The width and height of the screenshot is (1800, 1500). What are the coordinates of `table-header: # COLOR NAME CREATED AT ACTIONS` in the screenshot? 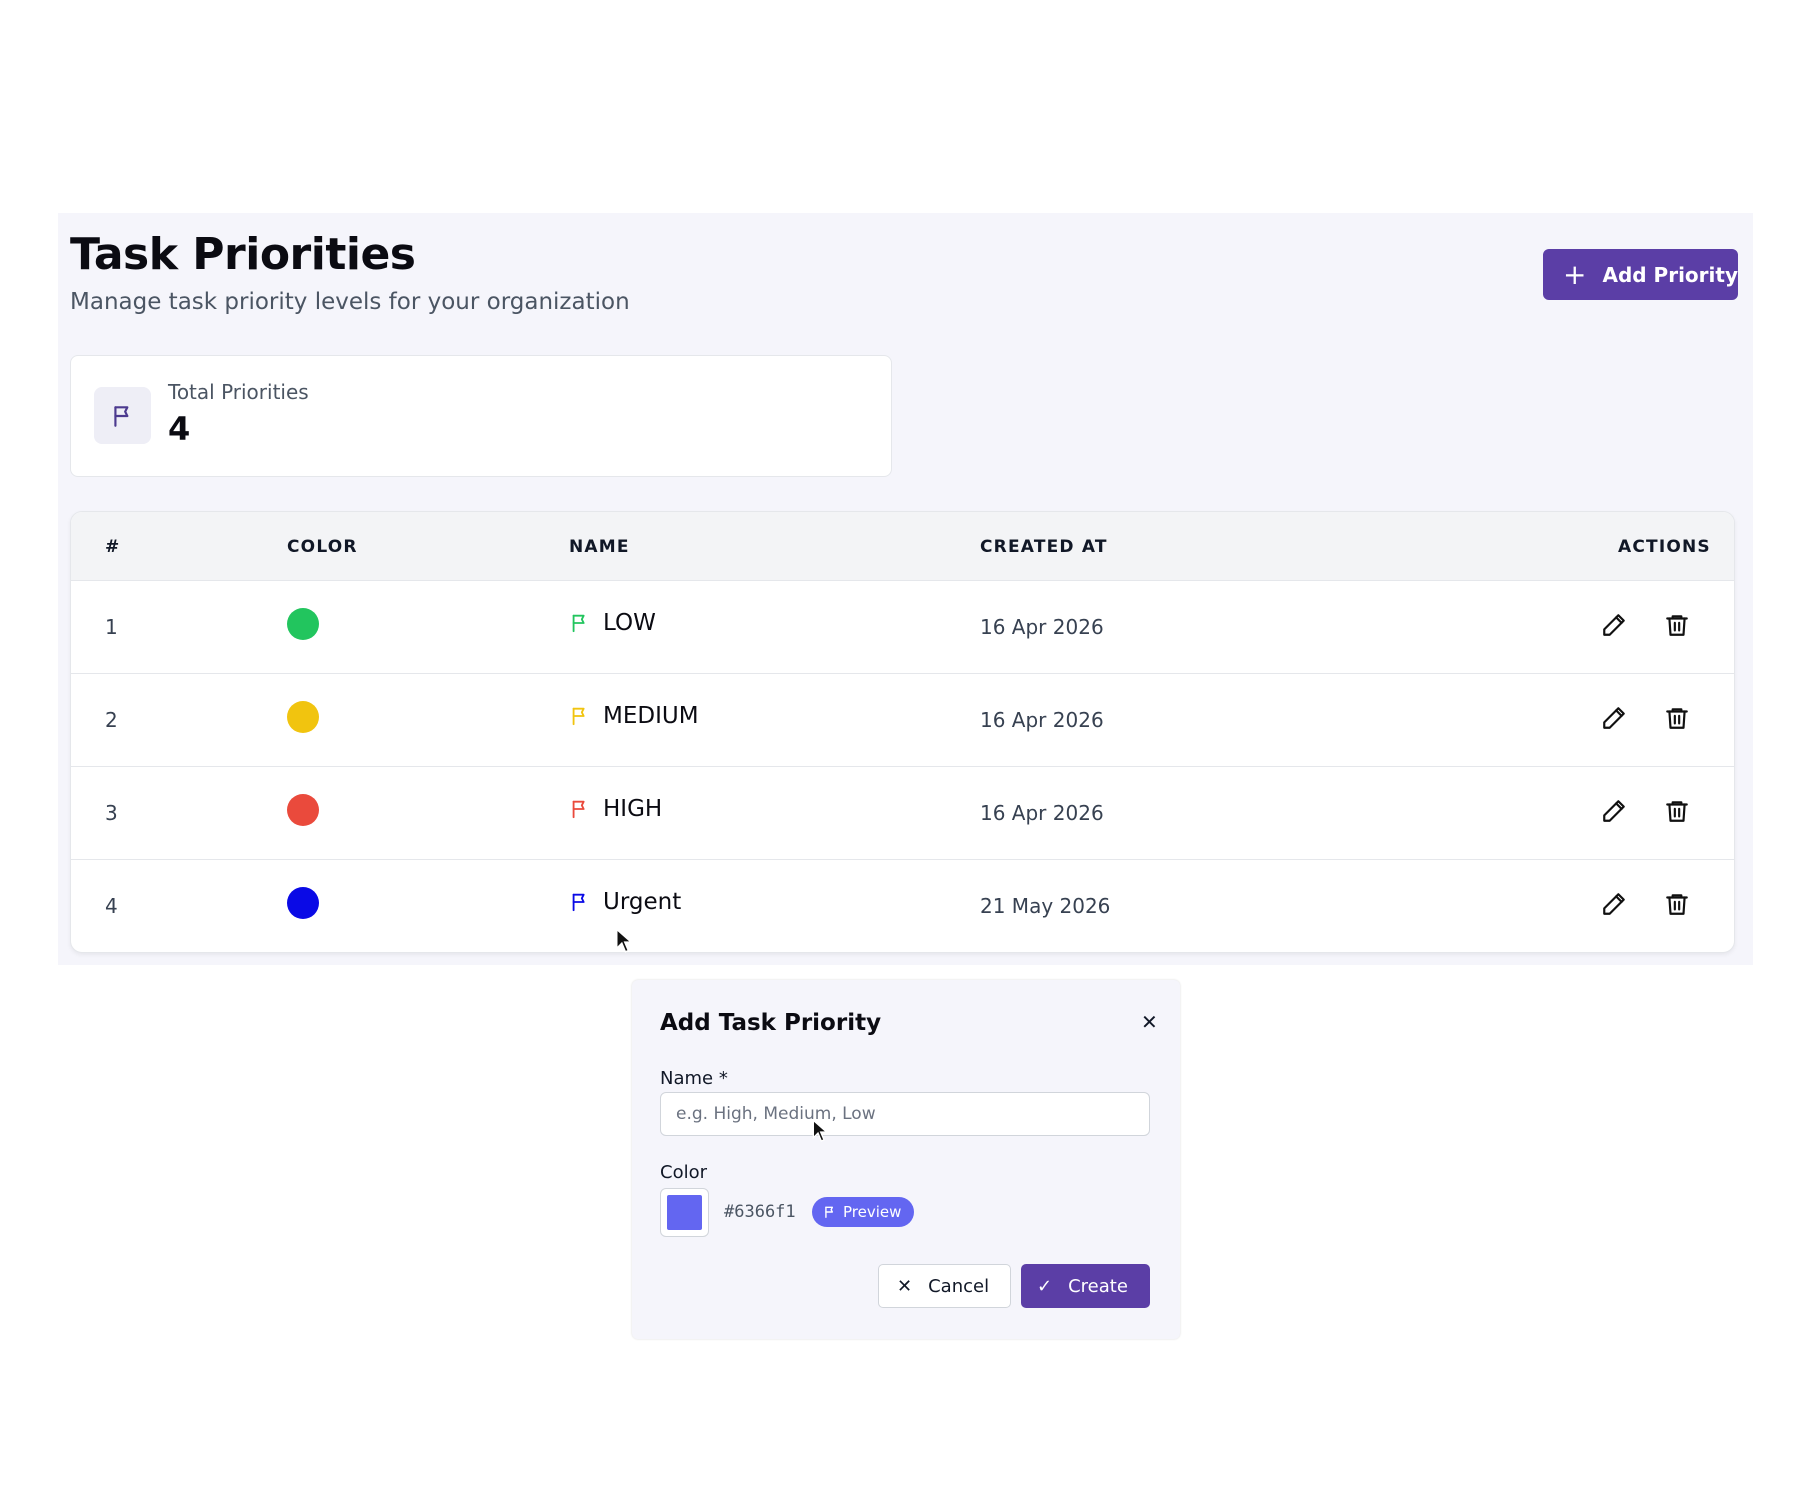 It's located at (902, 546).